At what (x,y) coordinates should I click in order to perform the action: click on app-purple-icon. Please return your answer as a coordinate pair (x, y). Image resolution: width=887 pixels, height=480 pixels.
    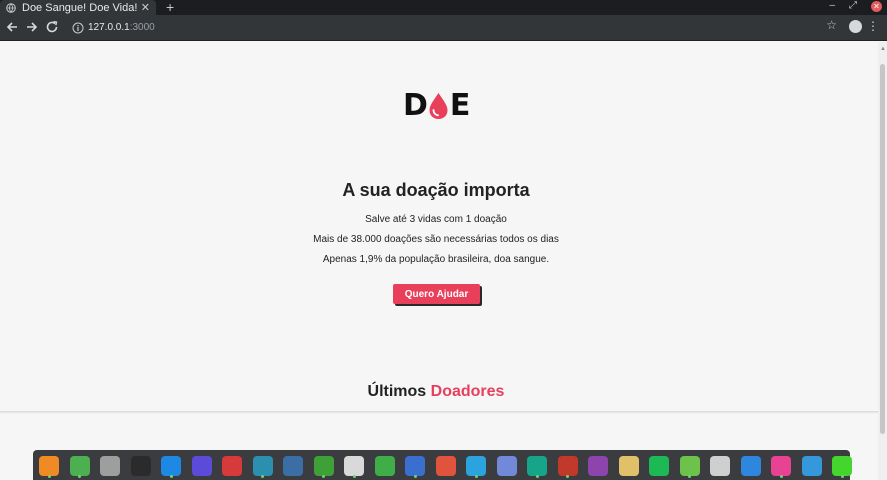
    Looking at the image, I should click on (201, 466).